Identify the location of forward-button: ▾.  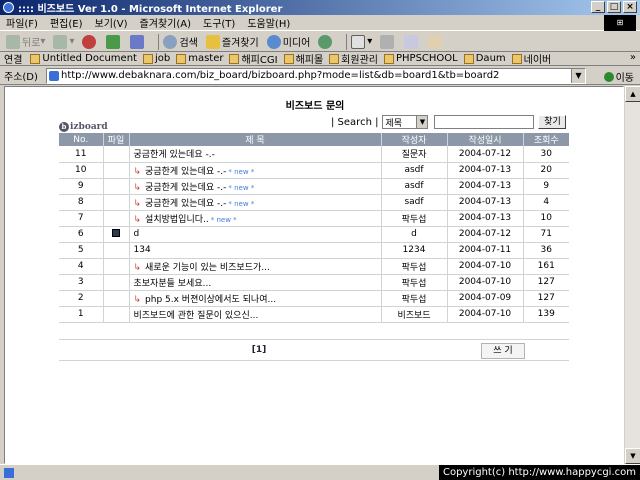
(63, 41).